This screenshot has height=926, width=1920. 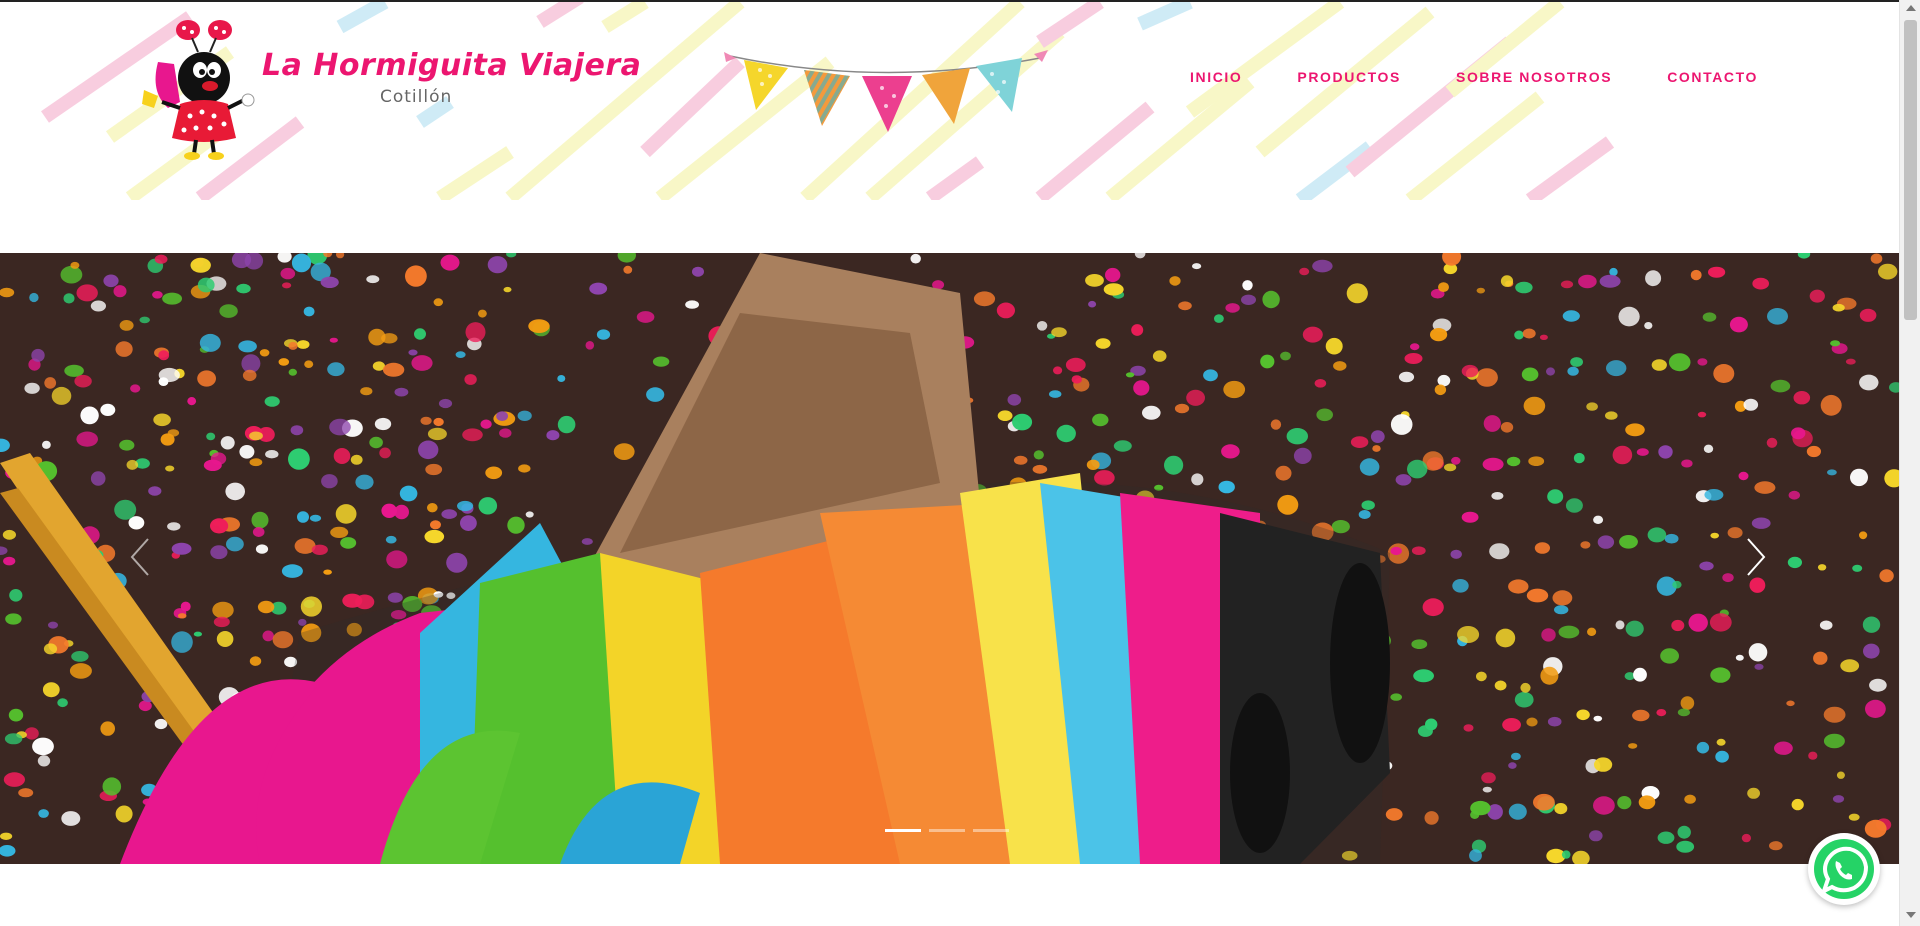 What do you see at coordinates (1216, 77) in the screenshot?
I see `nav-item-inicio: INICIO` at bounding box center [1216, 77].